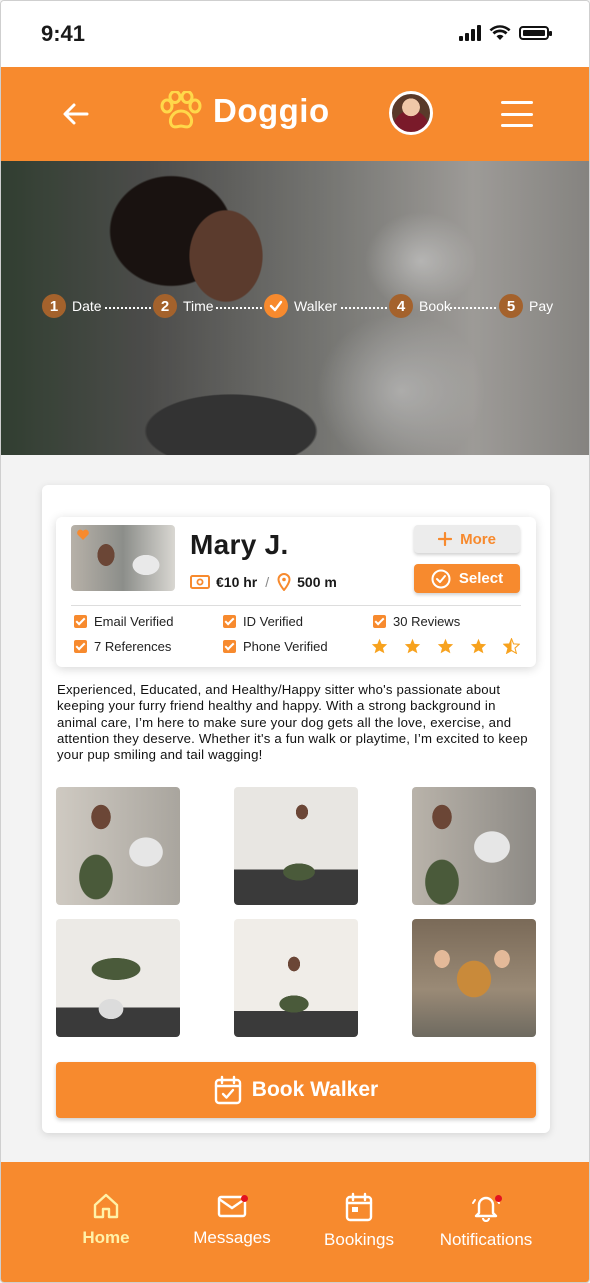 The image size is (590, 1283). I want to click on app-header: Doggio, so click(295, 114).